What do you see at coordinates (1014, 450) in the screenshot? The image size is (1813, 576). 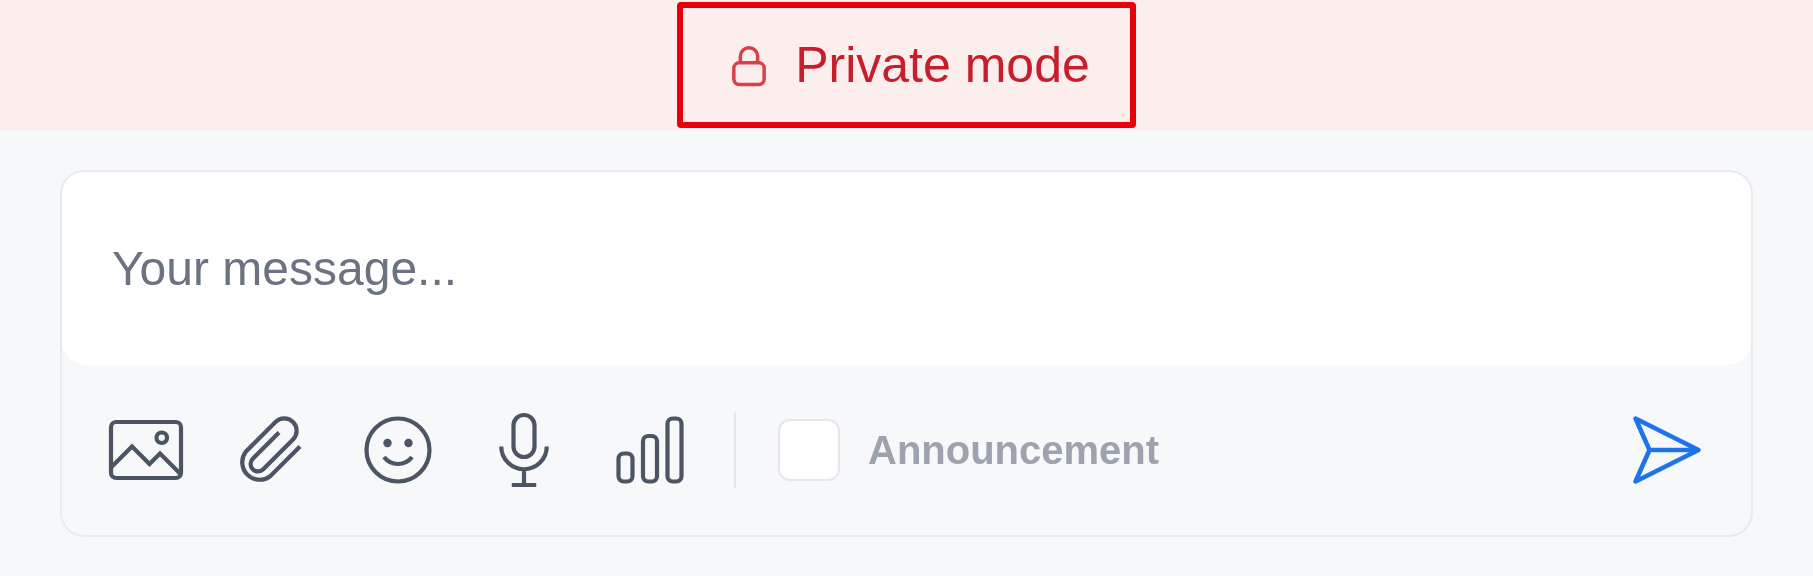 I see `announcement-label: Announcement` at bounding box center [1014, 450].